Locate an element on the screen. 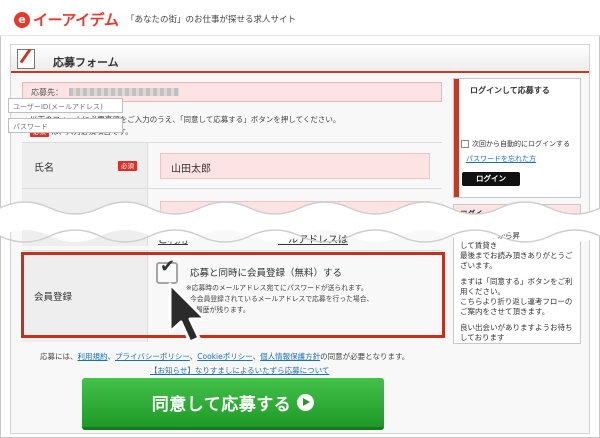 This screenshot has height=438, width=600. auto-login-option: 次回から自動的にログインする is located at coordinates (515, 144).